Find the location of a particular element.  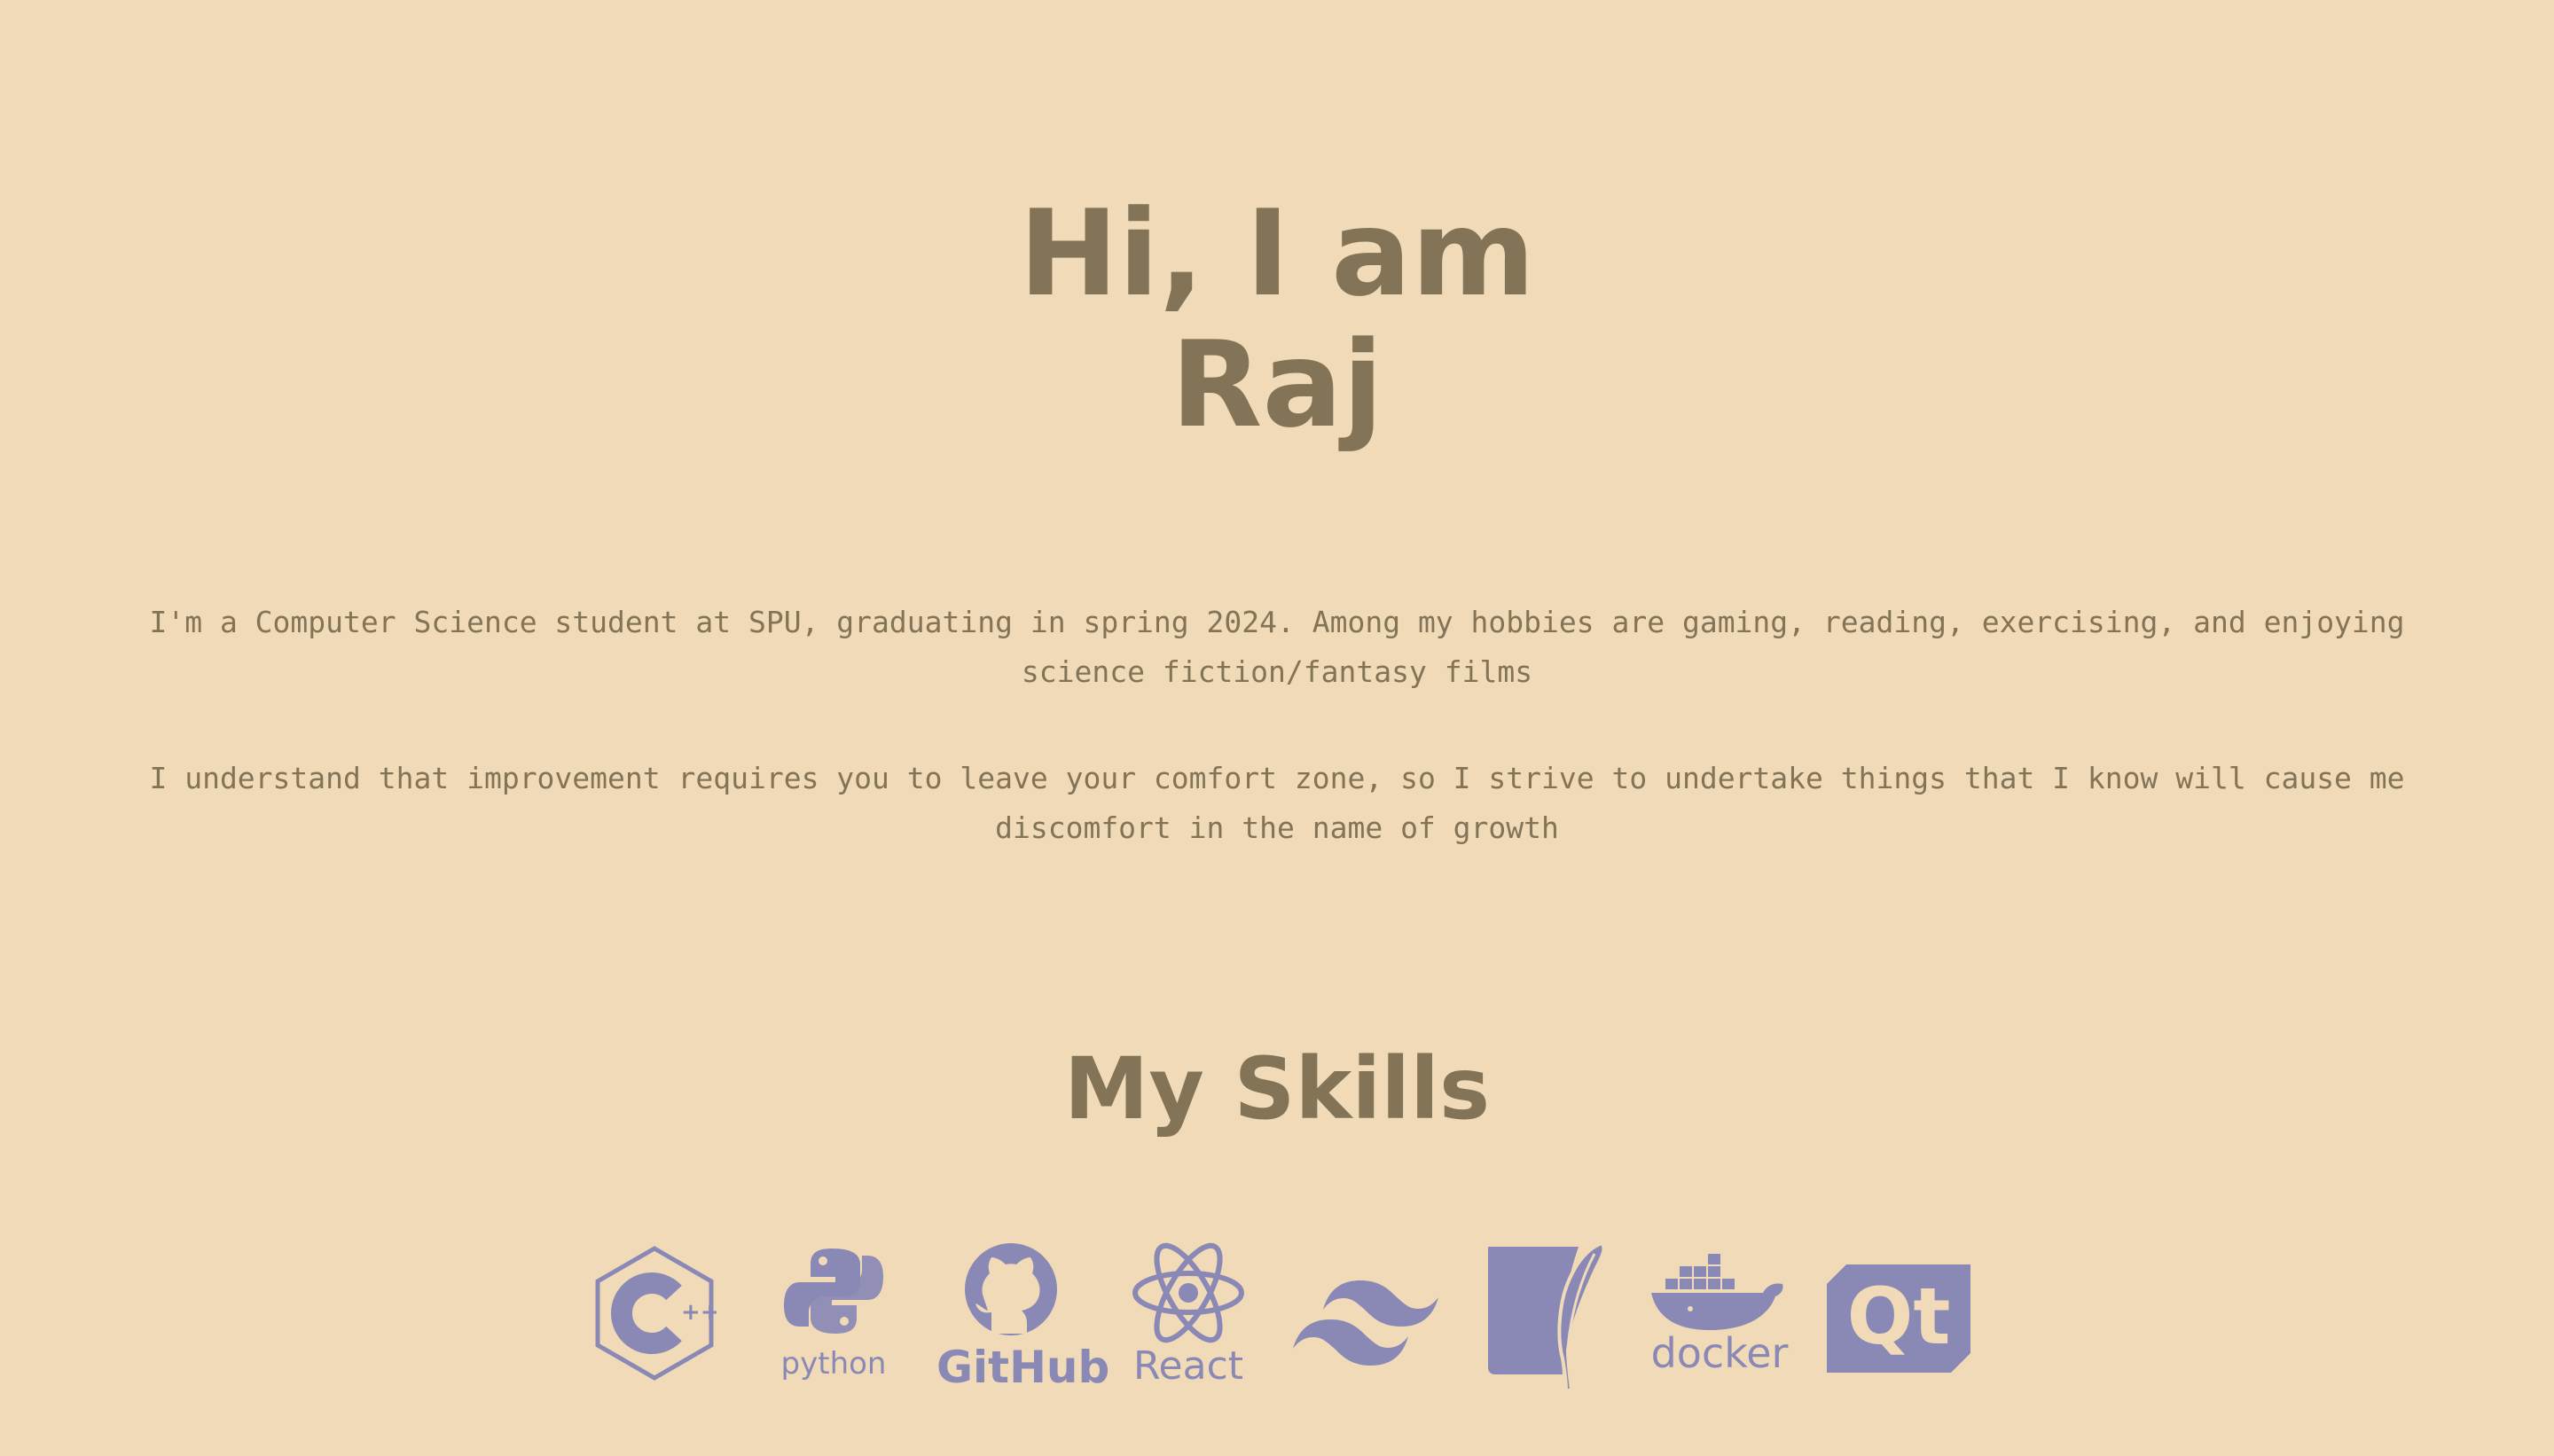

qt-label: Qt is located at coordinates (1898, 1316).